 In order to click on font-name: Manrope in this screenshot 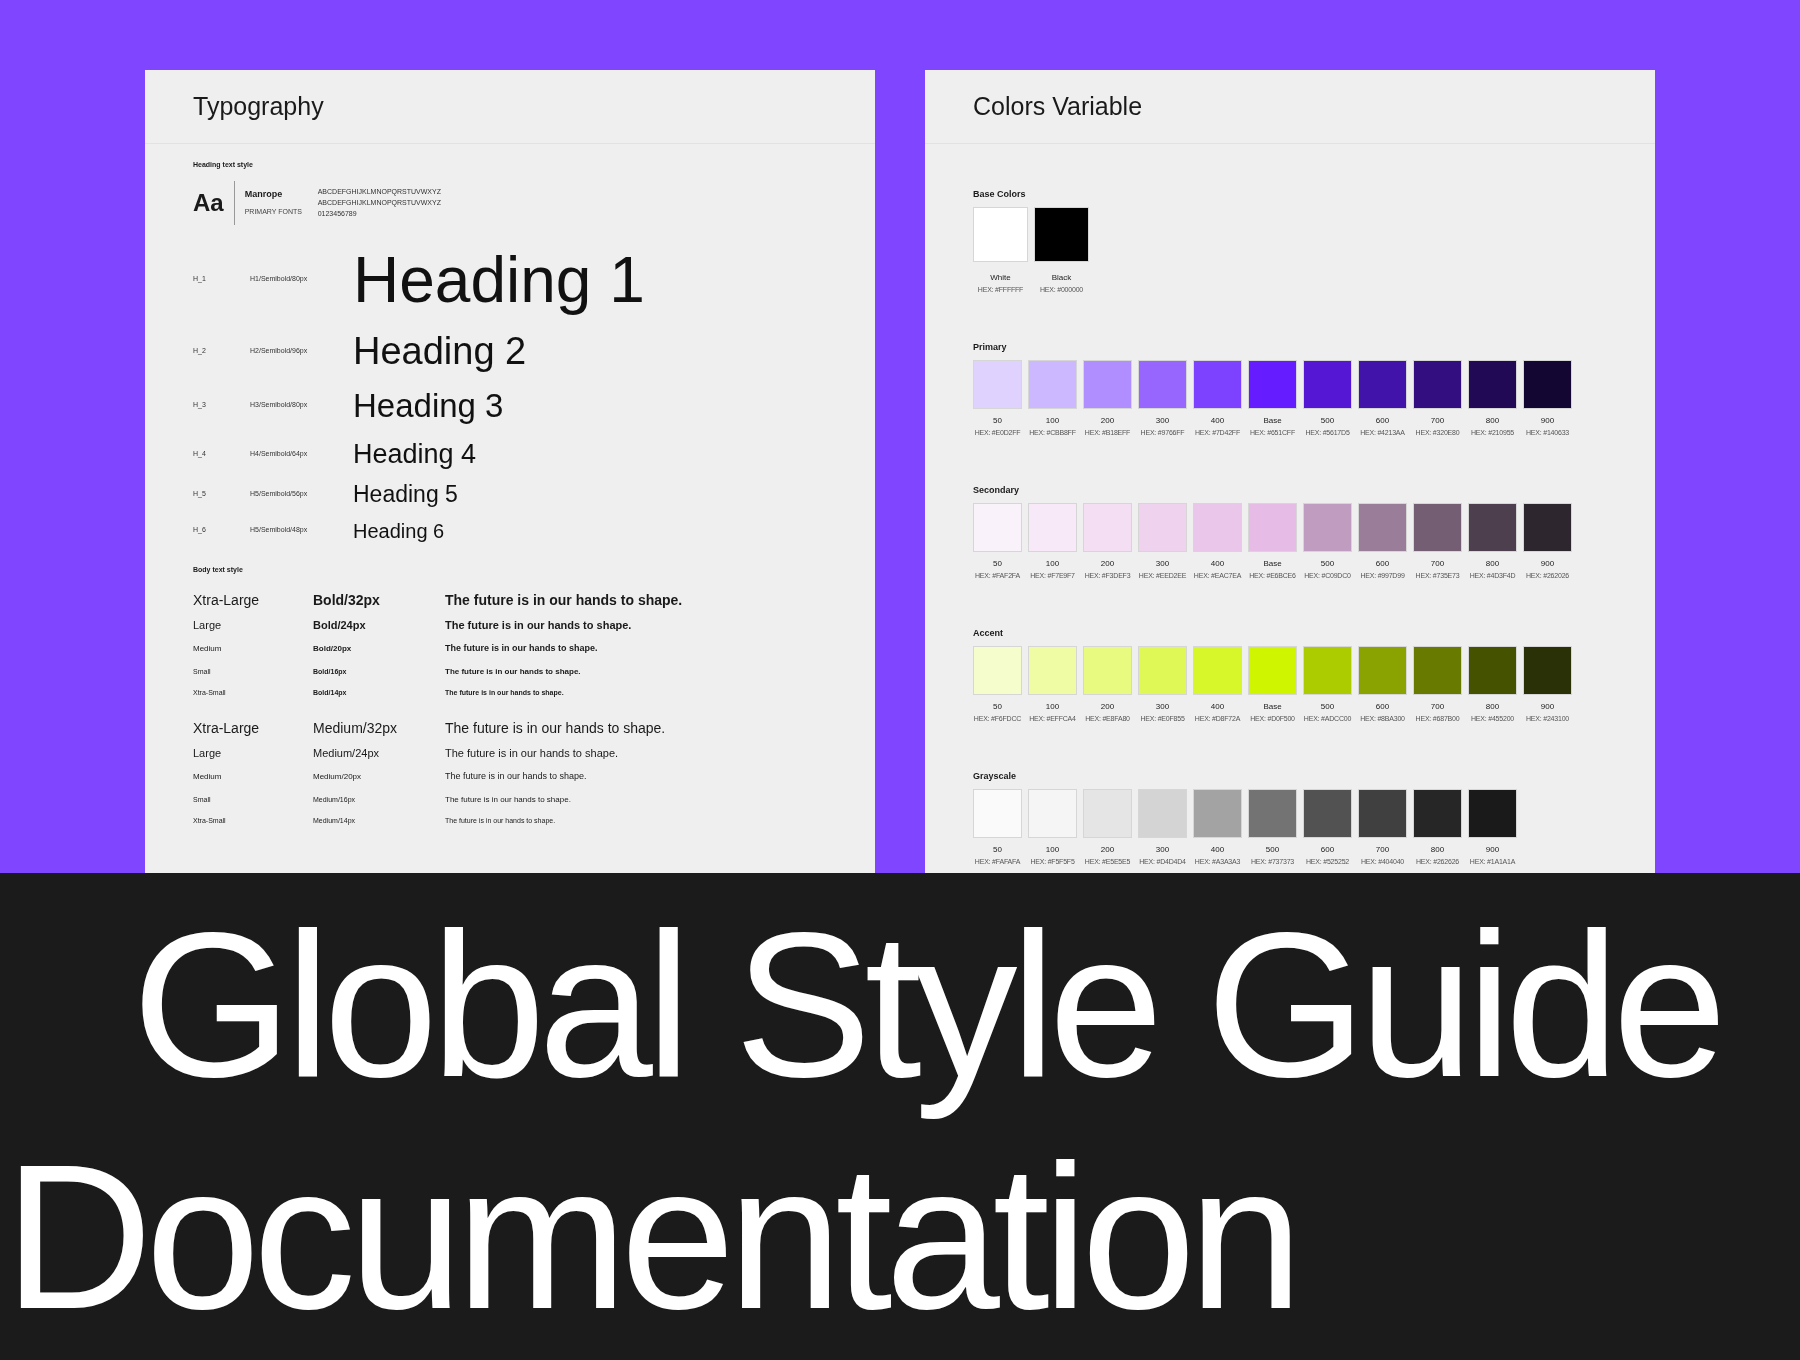, I will do `click(264, 194)`.